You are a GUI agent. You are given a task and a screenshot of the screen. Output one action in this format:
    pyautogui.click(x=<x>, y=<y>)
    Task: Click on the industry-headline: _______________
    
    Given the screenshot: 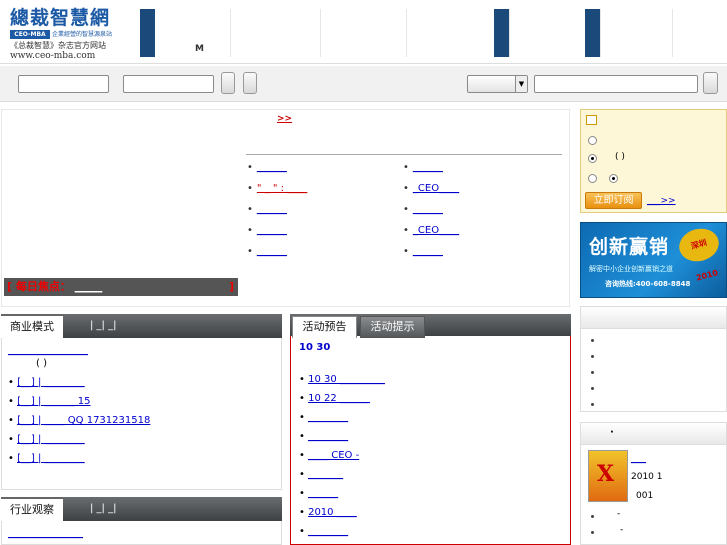 What is the action you would take?
    pyautogui.click(x=45, y=533)
    